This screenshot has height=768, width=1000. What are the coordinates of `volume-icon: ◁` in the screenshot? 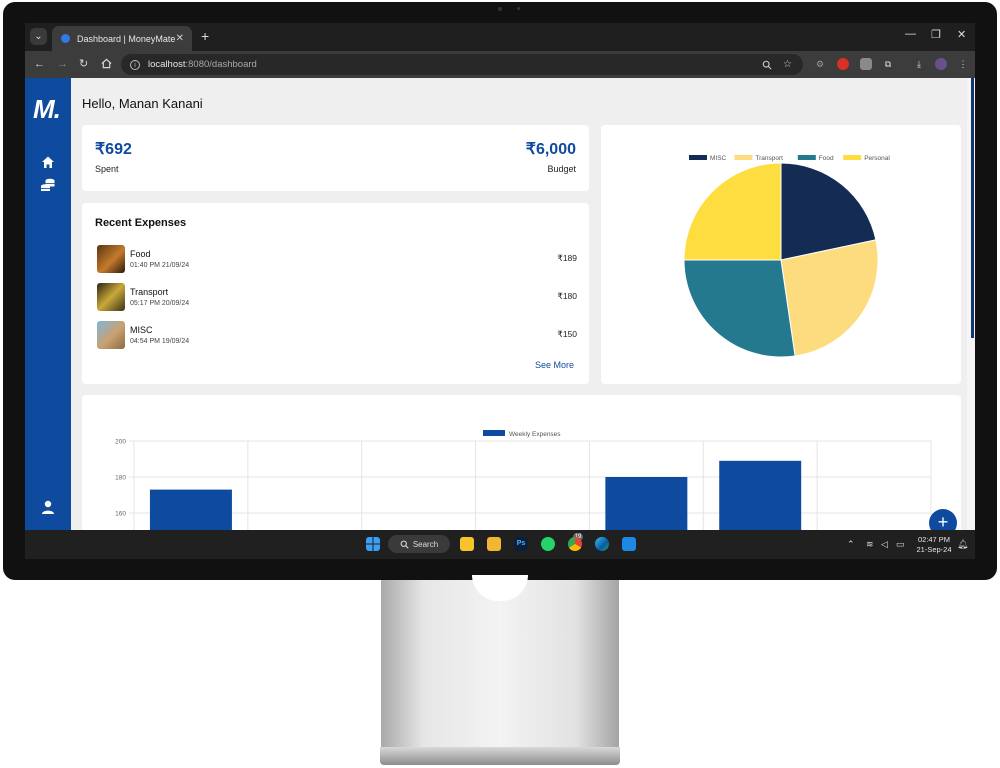 It's located at (884, 544).